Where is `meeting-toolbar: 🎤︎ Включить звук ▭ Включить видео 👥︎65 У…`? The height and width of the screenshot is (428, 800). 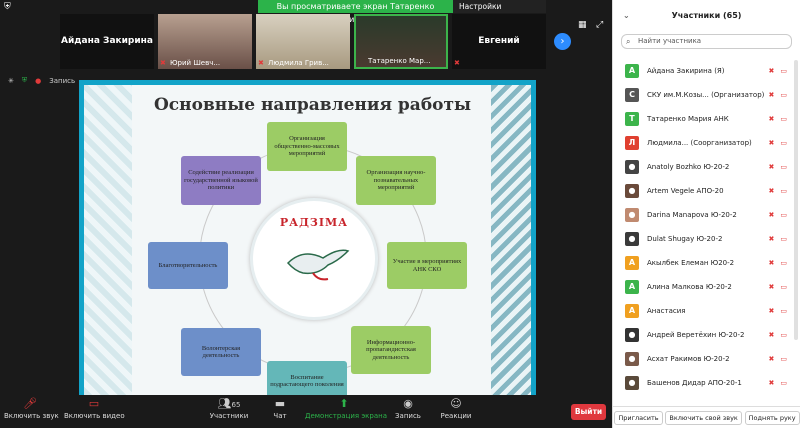 meeting-toolbar: 🎤︎ Включить звук ▭ Включить видео 👥︎65 У… is located at coordinates (306, 411).